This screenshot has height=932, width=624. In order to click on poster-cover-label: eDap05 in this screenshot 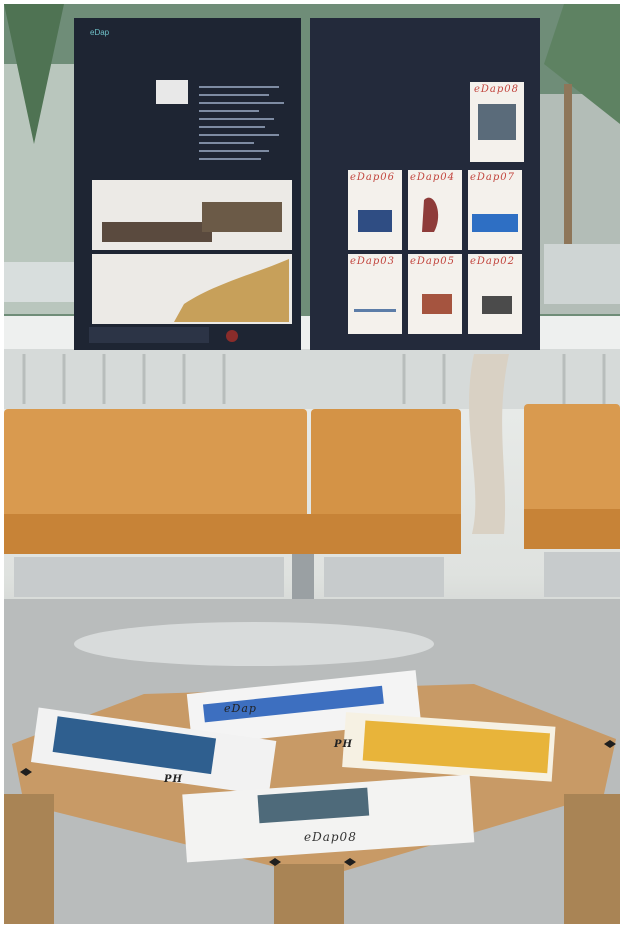, I will do `click(433, 261)`.